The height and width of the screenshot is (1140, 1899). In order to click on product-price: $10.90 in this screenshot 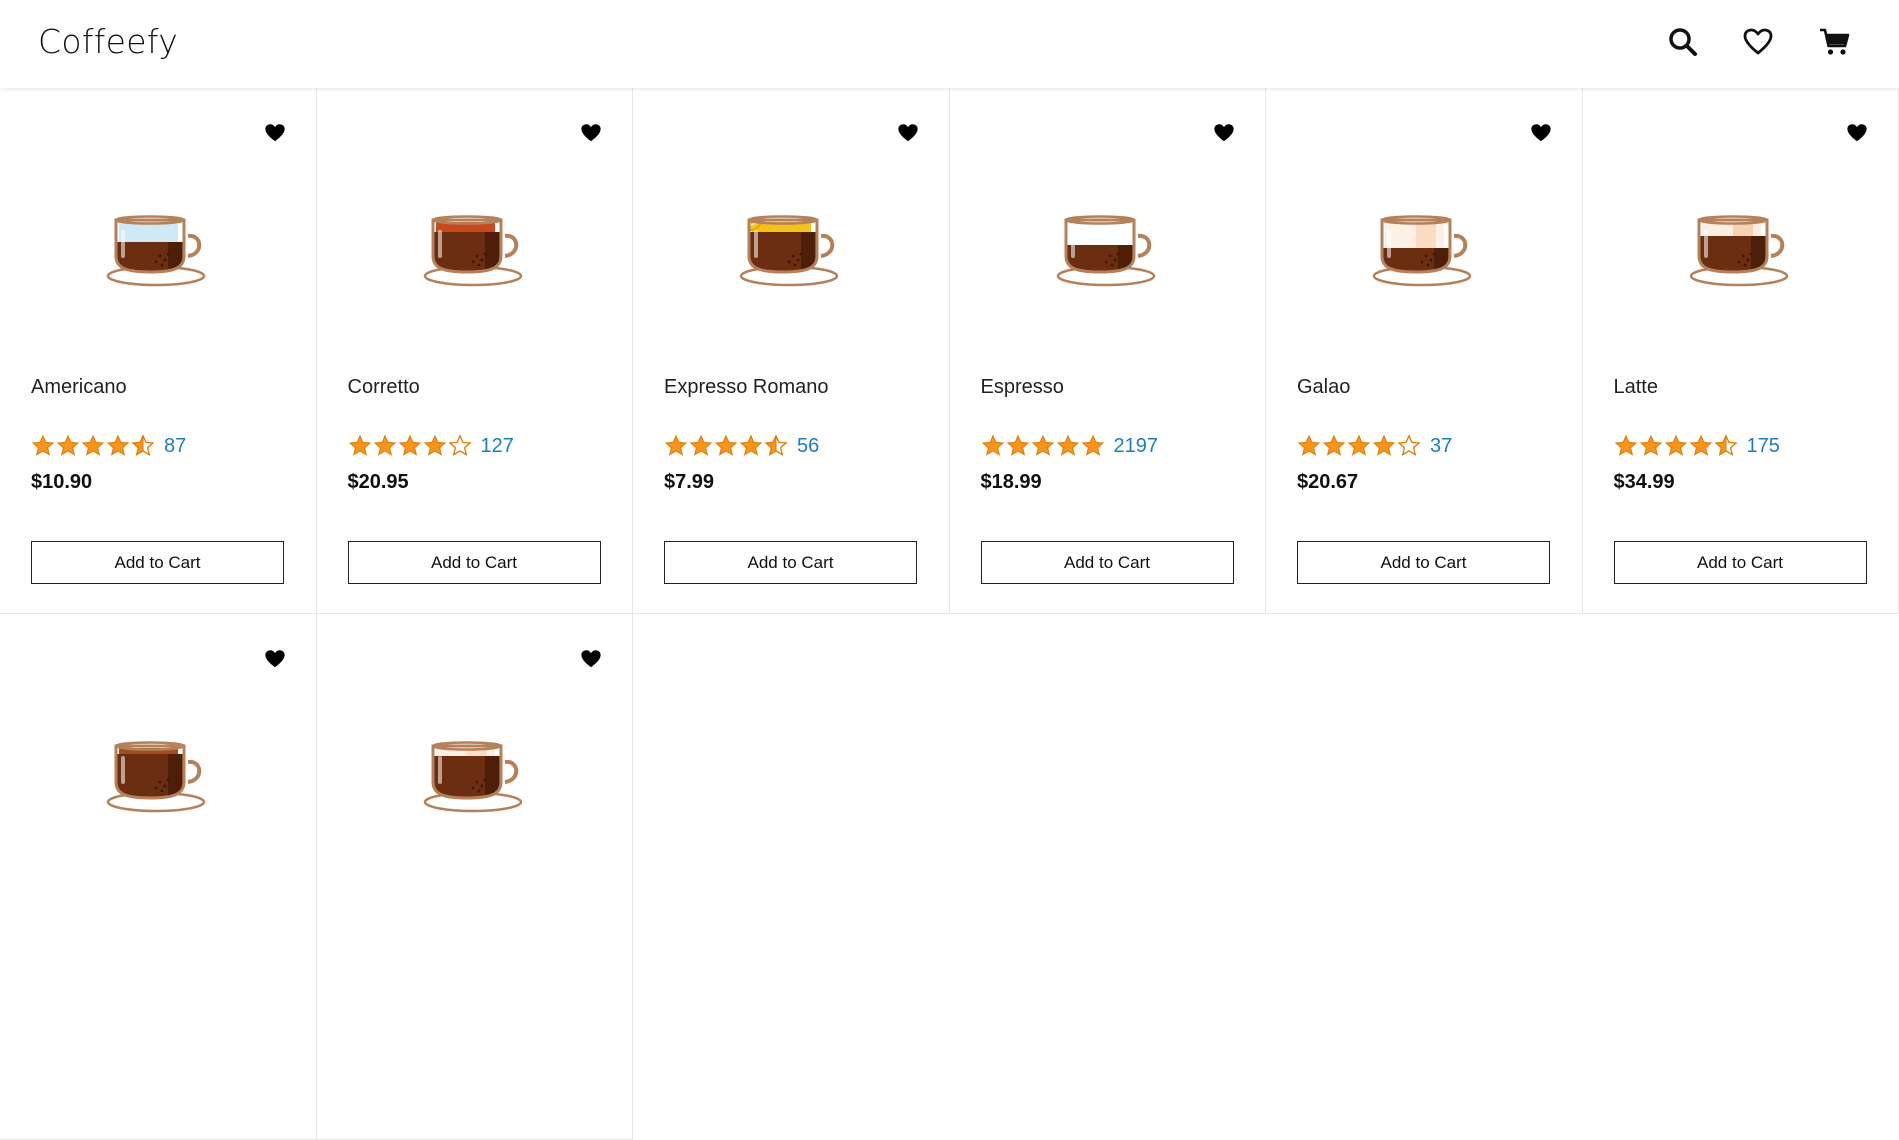, I will do `click(61, 482)`.